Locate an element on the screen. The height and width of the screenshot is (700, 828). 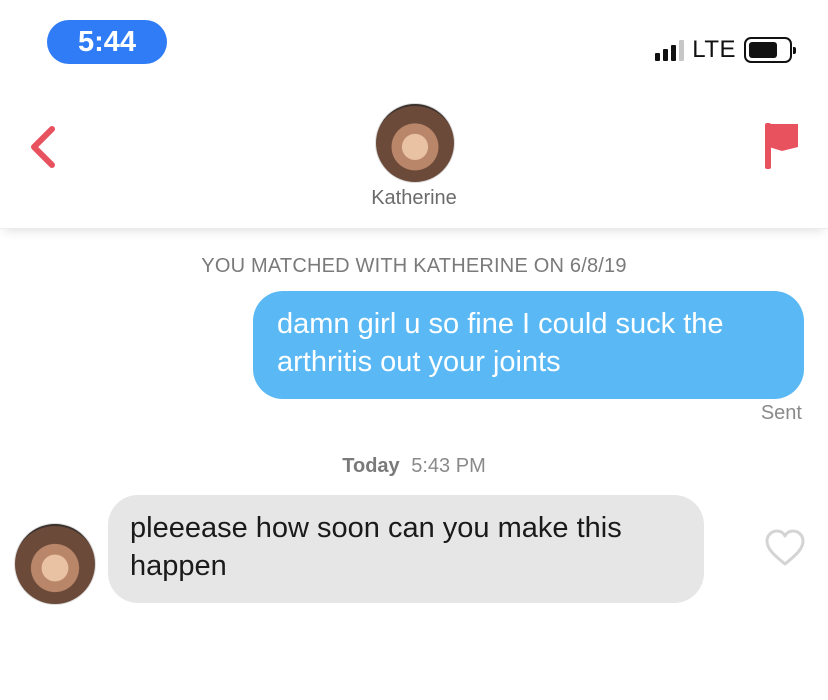
signal-icon is located at coordinates (670, 50).